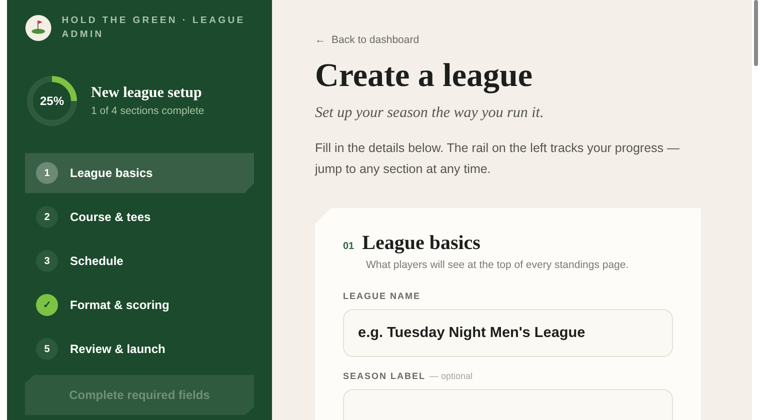  What do you see at coordinates (47, 173) in the screenshot?
I see `step-number: 1` at bounding box center [47, 173].